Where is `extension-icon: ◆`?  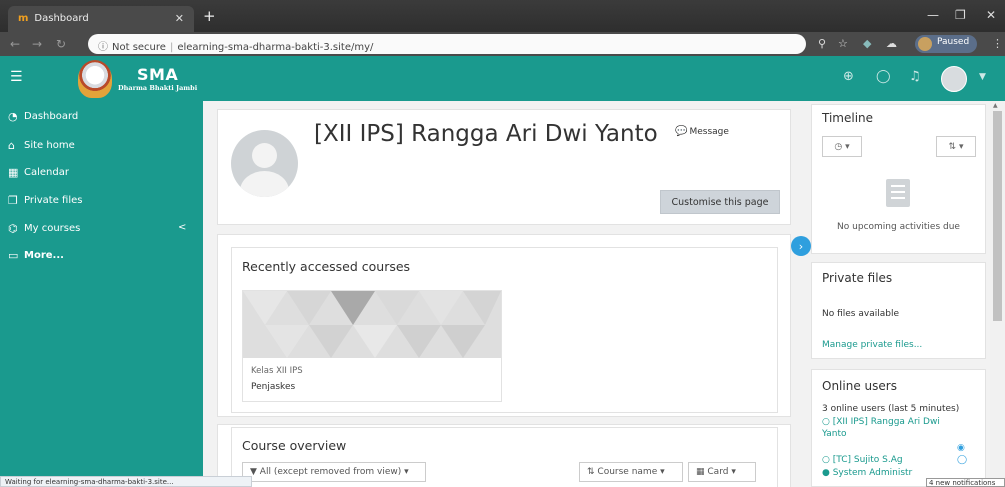
extension-icon: ◆ is located at coordinates (867, 43).